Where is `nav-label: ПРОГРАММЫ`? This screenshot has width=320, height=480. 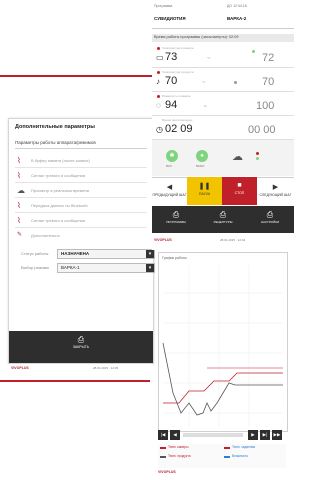 nav-label: ПРОГРАММЫ is located at coordinates (176, 222).